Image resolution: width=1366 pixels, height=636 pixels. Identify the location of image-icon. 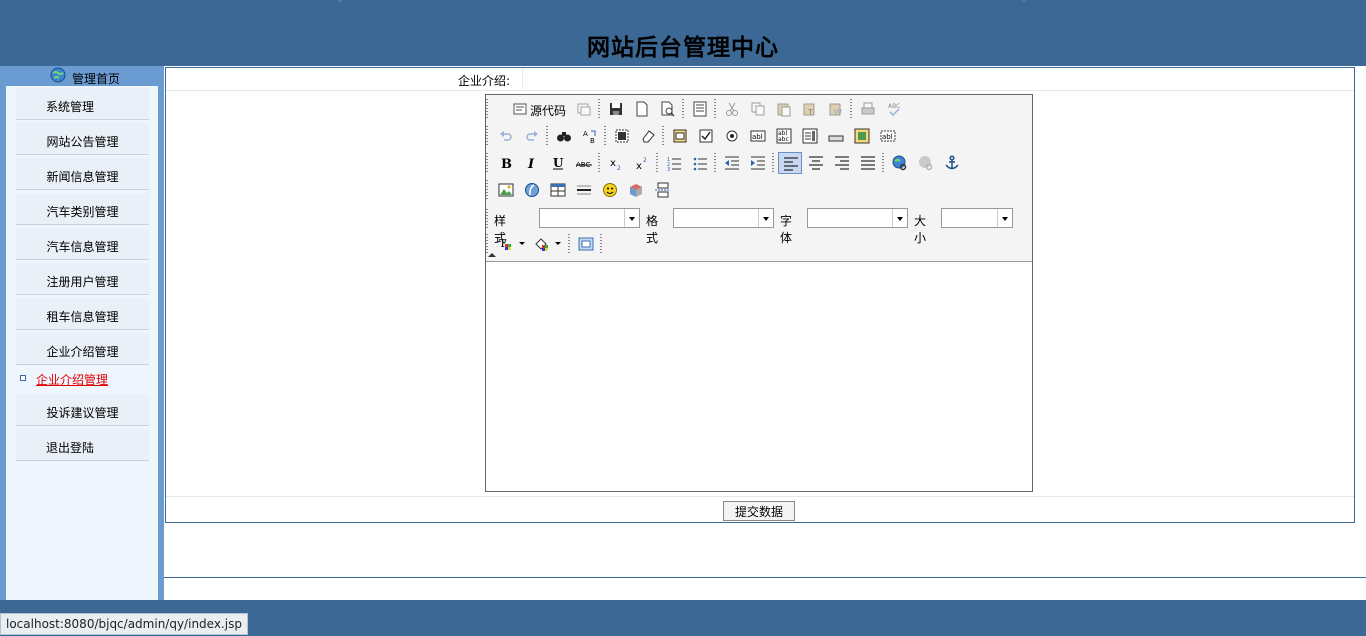
(506, 190).